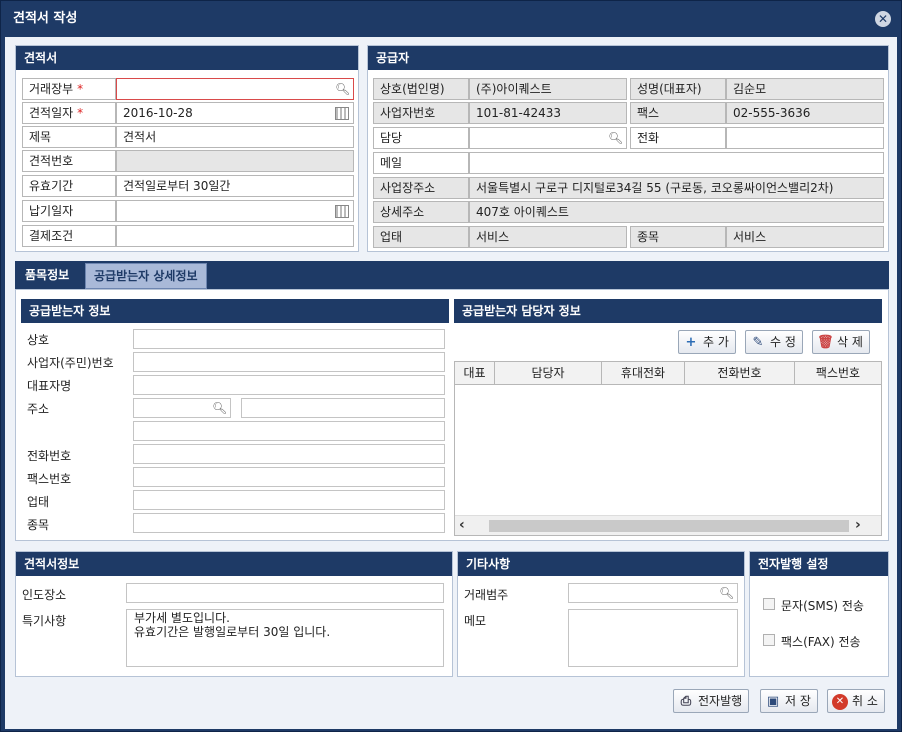 The width and height of the screenshot is (902, 732). What do you see at coordinates (678, 113) in the screenshot?
I see `fax-label: 팩스` at bounding box center [678, 113].